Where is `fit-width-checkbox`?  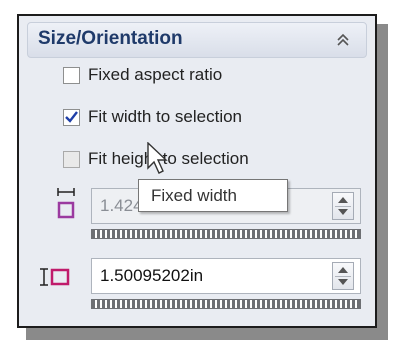 fit-width-checkbox is located at coordinates (71, 117).